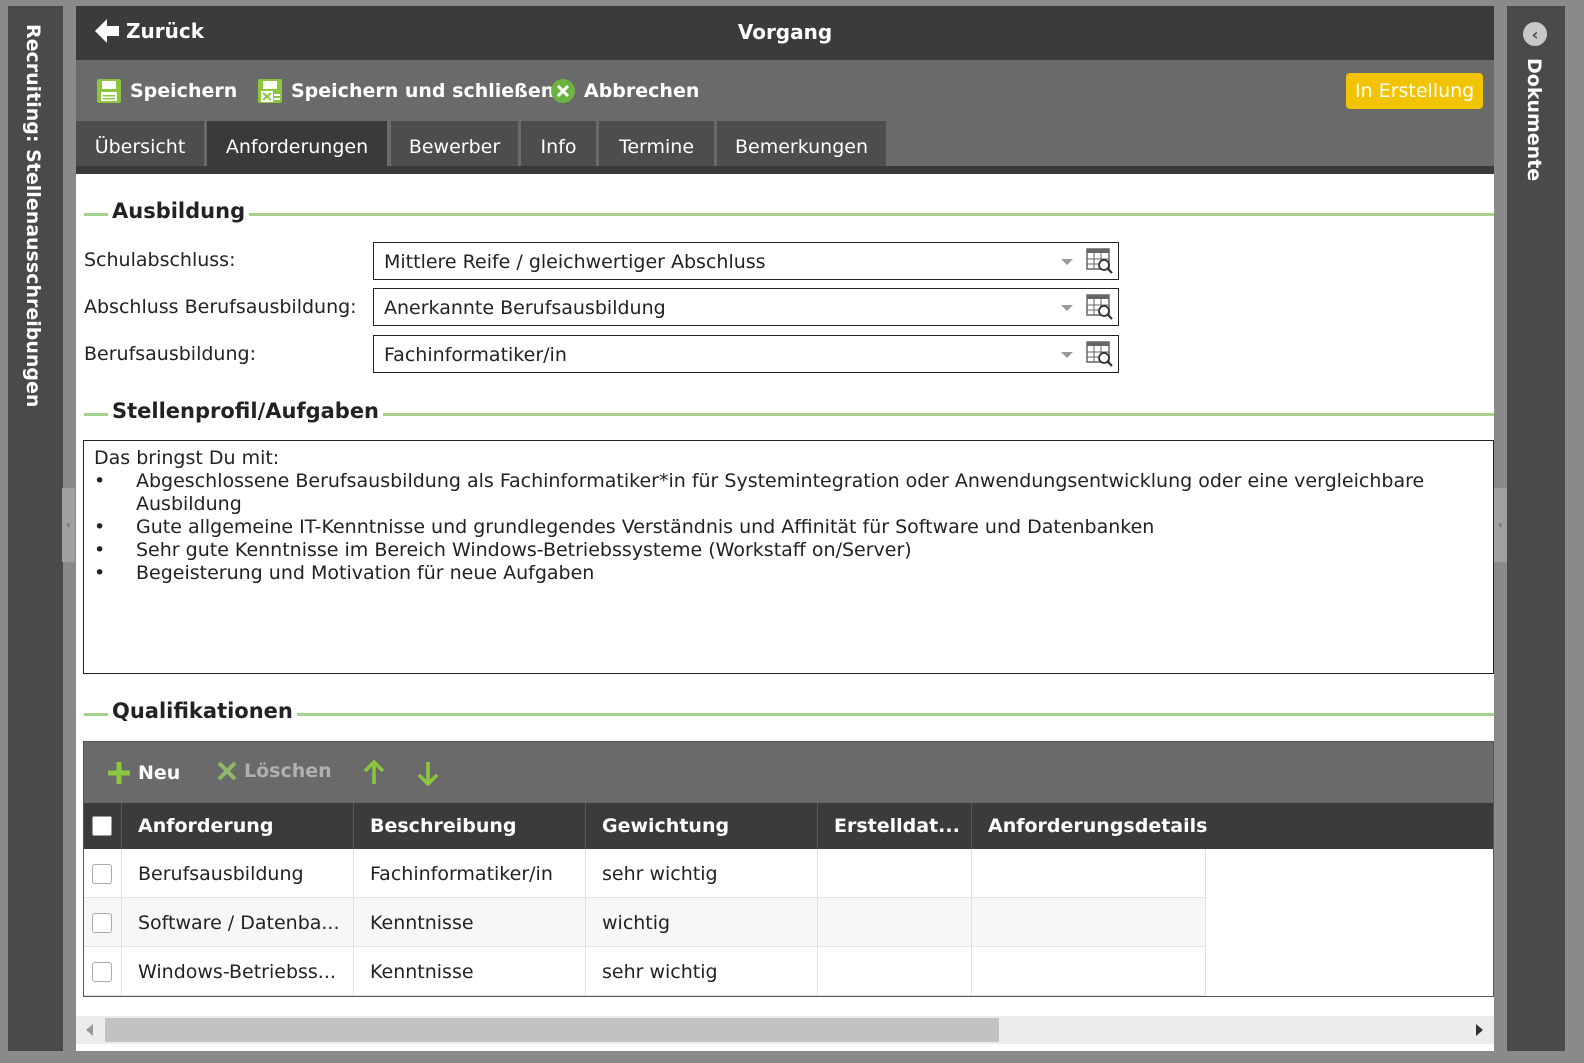  I want to click on title-bar: Zurück Vorgang, so click(785, 33).